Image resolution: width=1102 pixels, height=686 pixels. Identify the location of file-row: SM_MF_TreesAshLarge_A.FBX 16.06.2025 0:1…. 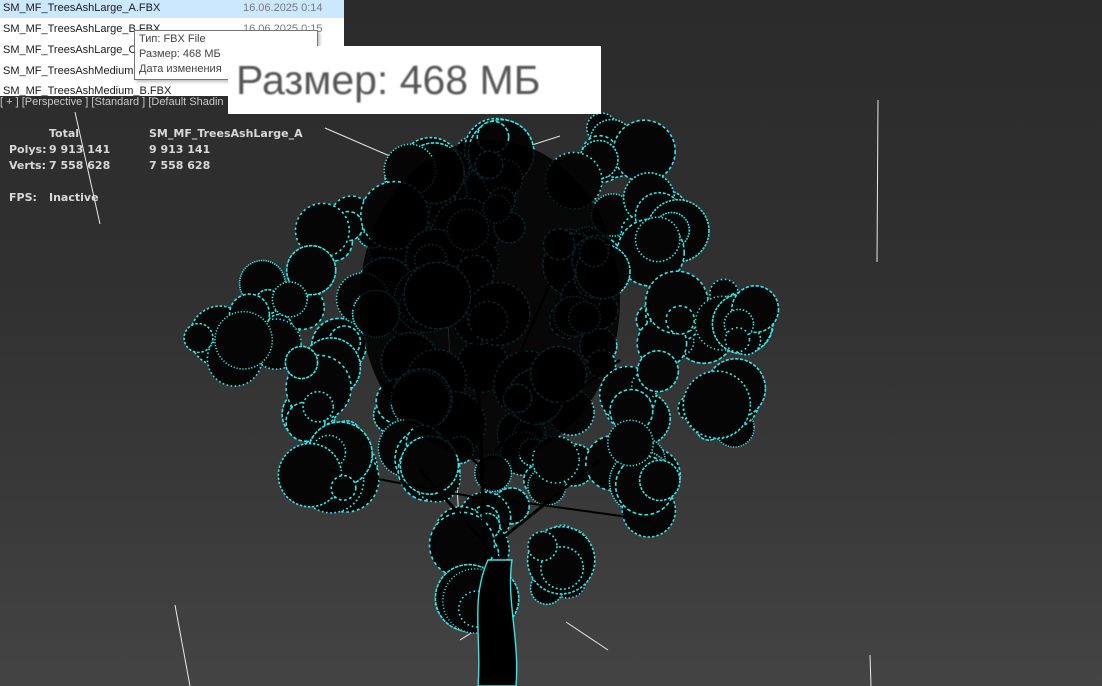
(172, 9).